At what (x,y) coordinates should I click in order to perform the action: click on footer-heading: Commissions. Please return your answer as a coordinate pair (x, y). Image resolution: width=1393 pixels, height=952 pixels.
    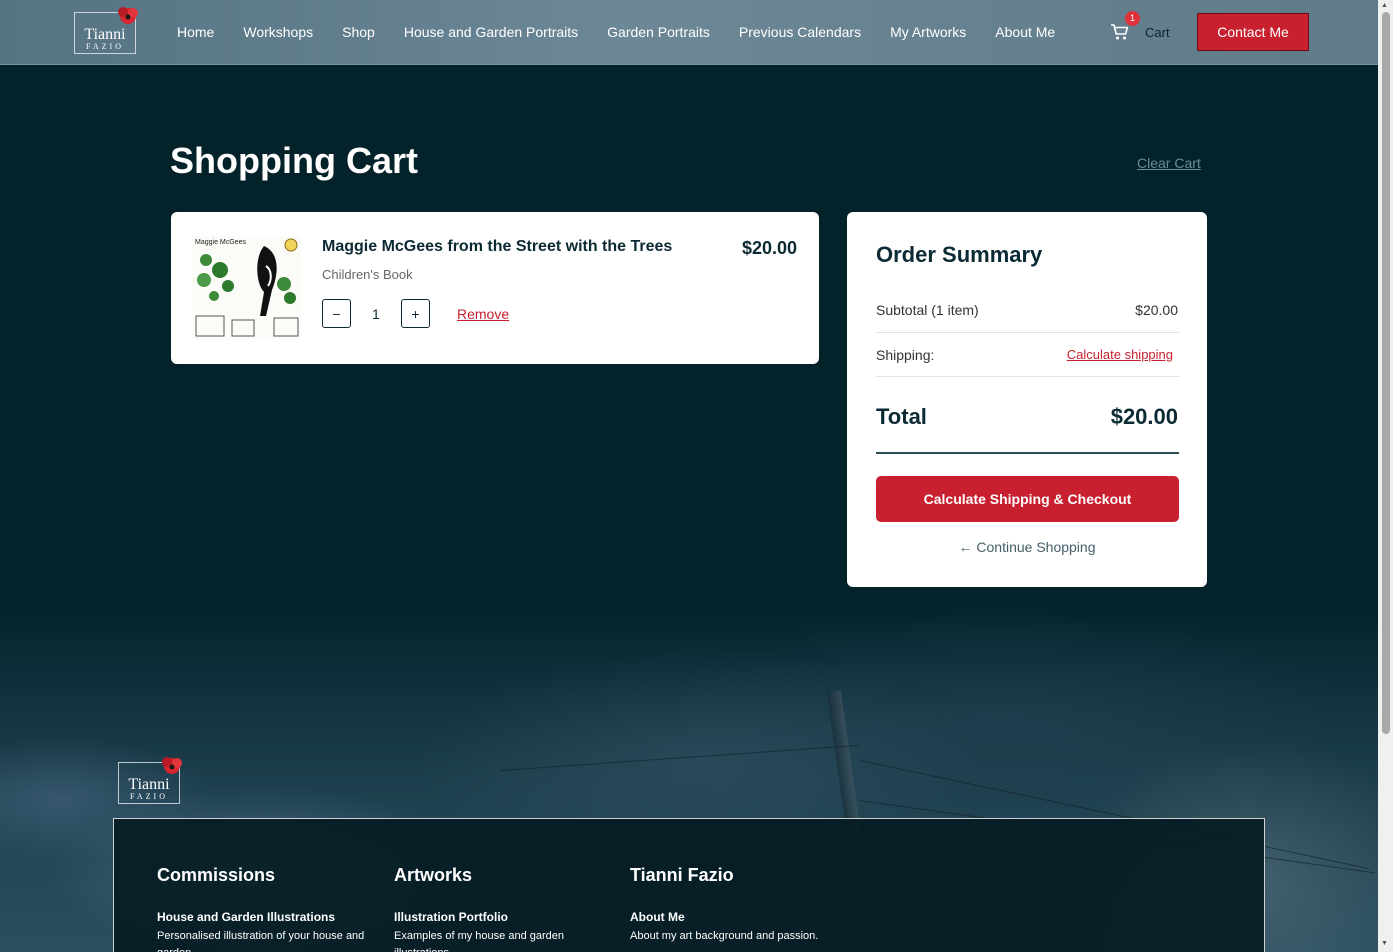
    Looking at the image, I should click on (216, 875).